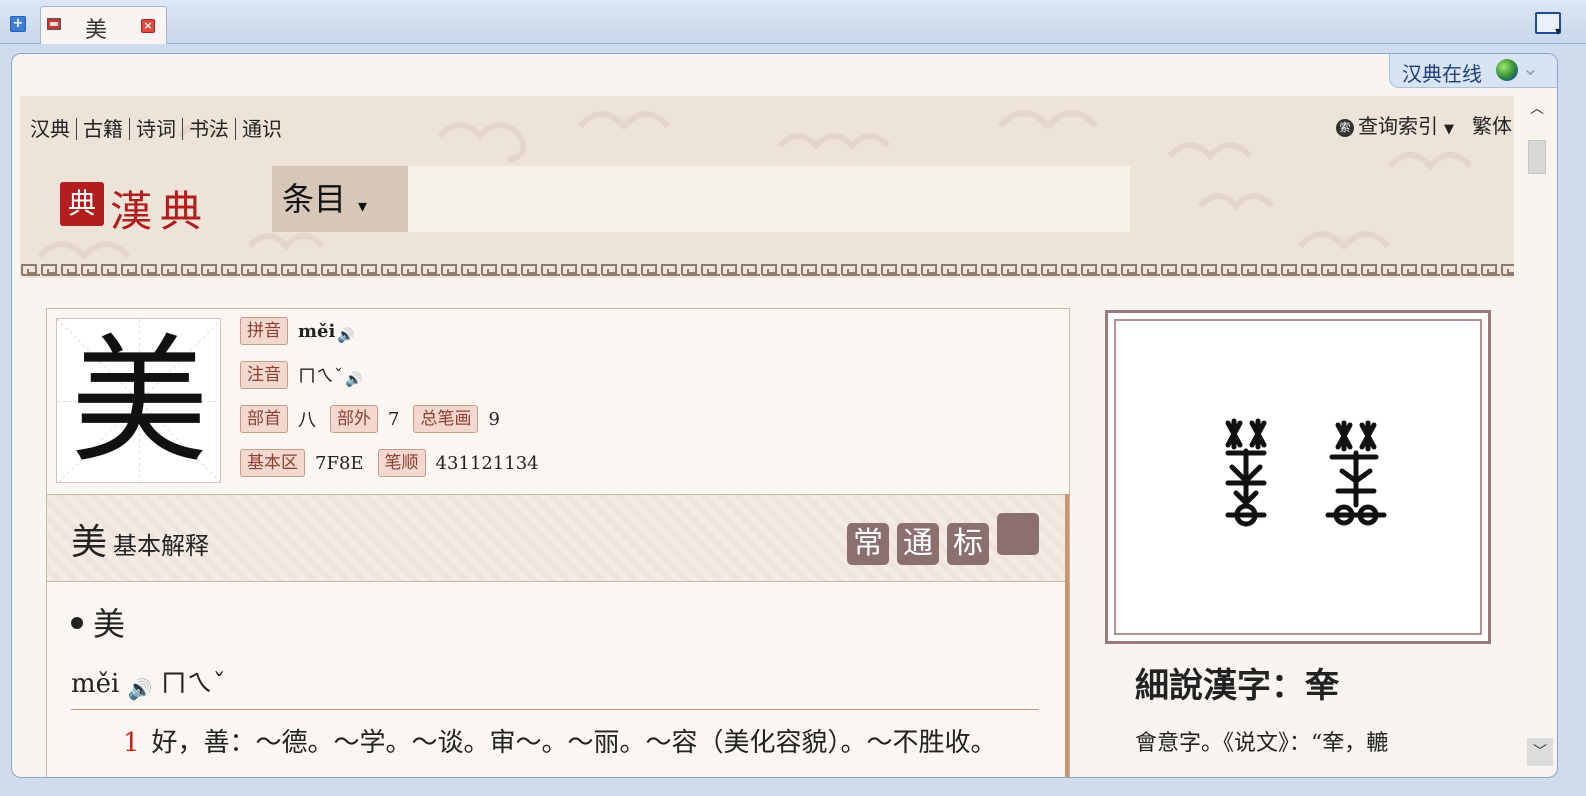 Image resolution: width=1586 pixels, height=796 pixels. I want to click on site-flag-name: 汉典在线, so click(1442, 74).